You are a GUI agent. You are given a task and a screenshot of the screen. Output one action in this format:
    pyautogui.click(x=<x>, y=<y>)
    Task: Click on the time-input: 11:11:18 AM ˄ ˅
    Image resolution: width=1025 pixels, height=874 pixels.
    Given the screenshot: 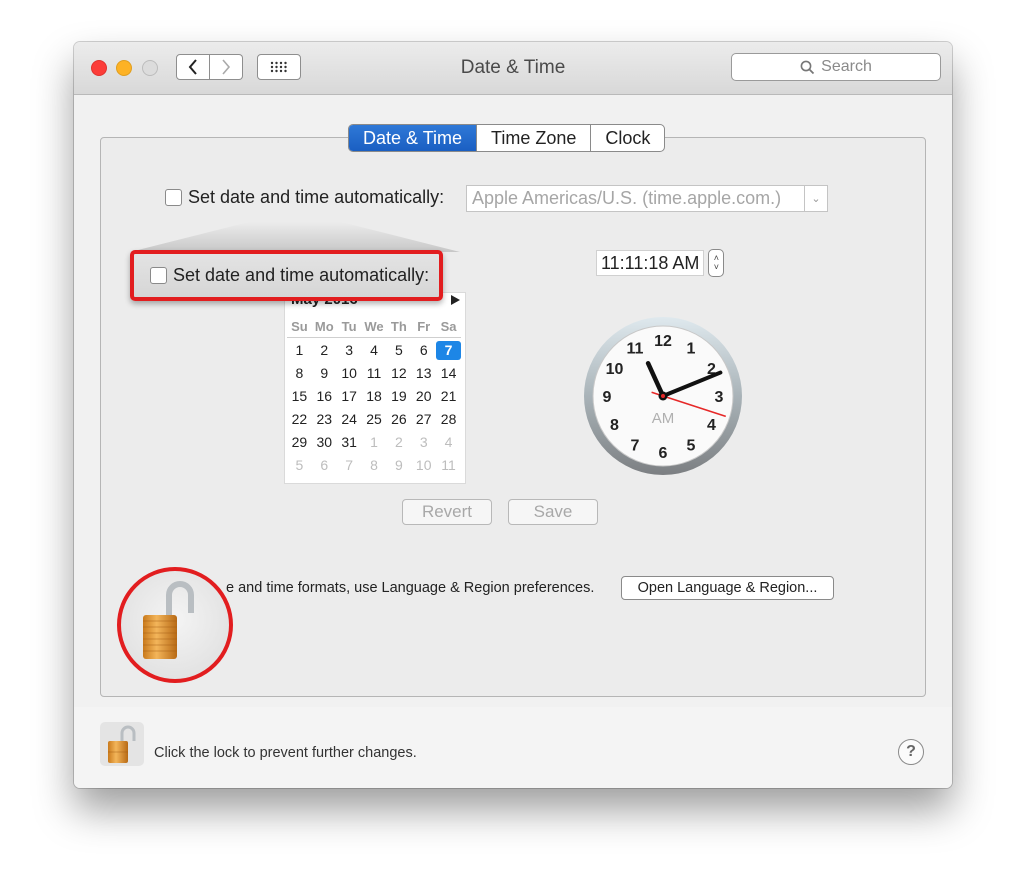 What is the action you would take?
    pyautogui.click(x=660, y=263)
    